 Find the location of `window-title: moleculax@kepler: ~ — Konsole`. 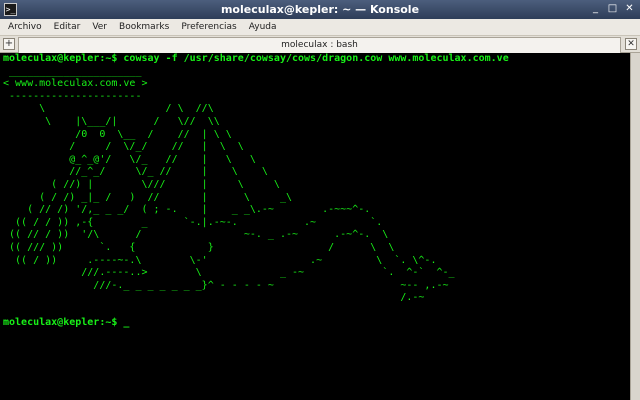

window-title: moleculax@kepler: ~ — Konsole is located at coordinates (320, 9).